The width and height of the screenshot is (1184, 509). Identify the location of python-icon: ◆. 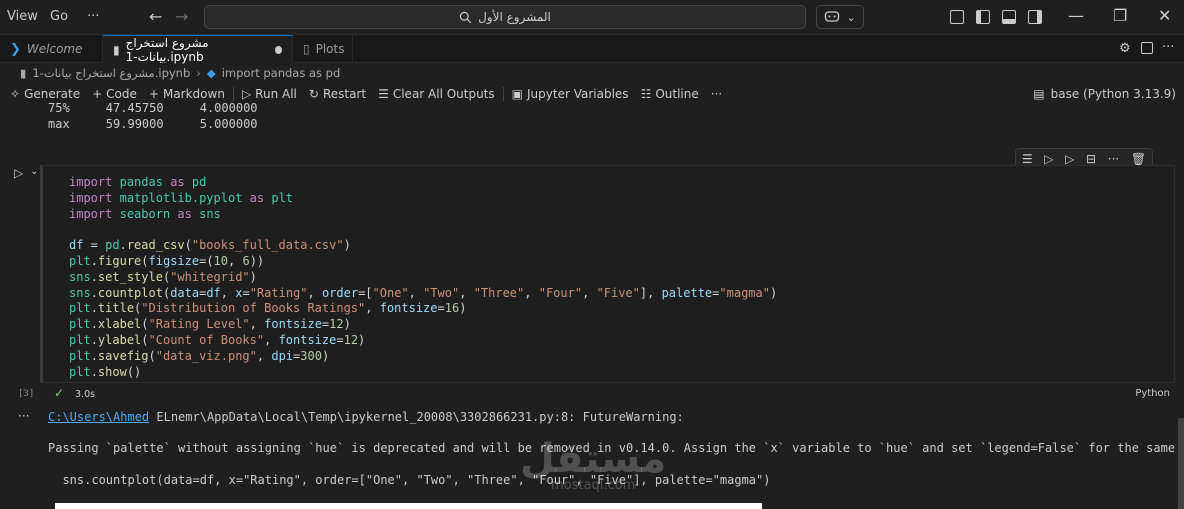
(211, 73).